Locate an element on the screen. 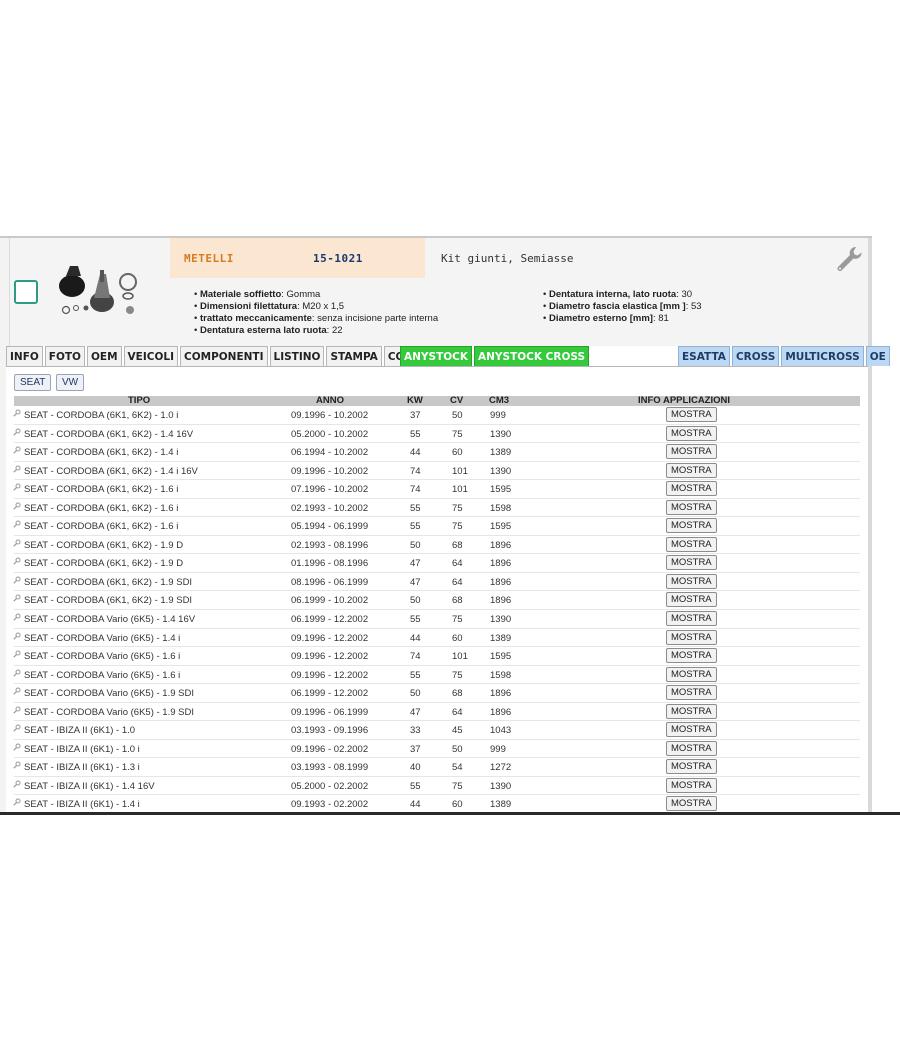 The height and width of the screenshot is (1050, 900). bottom-divider is located at coordinates (450, 813).